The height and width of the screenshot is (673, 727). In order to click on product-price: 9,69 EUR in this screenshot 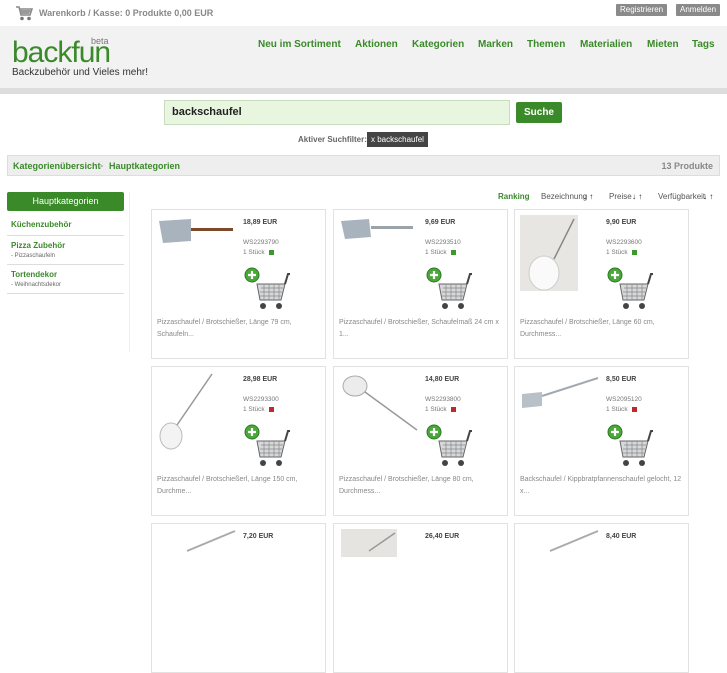, I will do `click(440, 222)`.